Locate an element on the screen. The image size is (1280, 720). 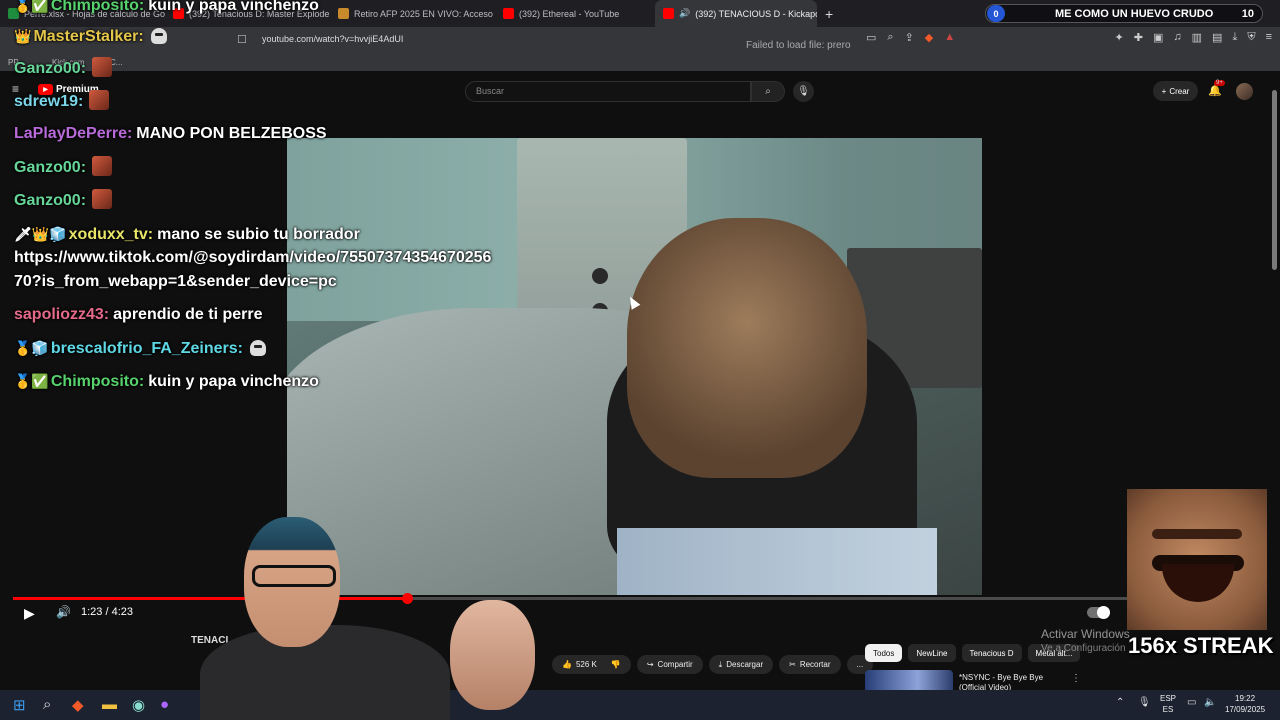
like-button: 👍 526 K 👎 is located at coordinates (591, 664).